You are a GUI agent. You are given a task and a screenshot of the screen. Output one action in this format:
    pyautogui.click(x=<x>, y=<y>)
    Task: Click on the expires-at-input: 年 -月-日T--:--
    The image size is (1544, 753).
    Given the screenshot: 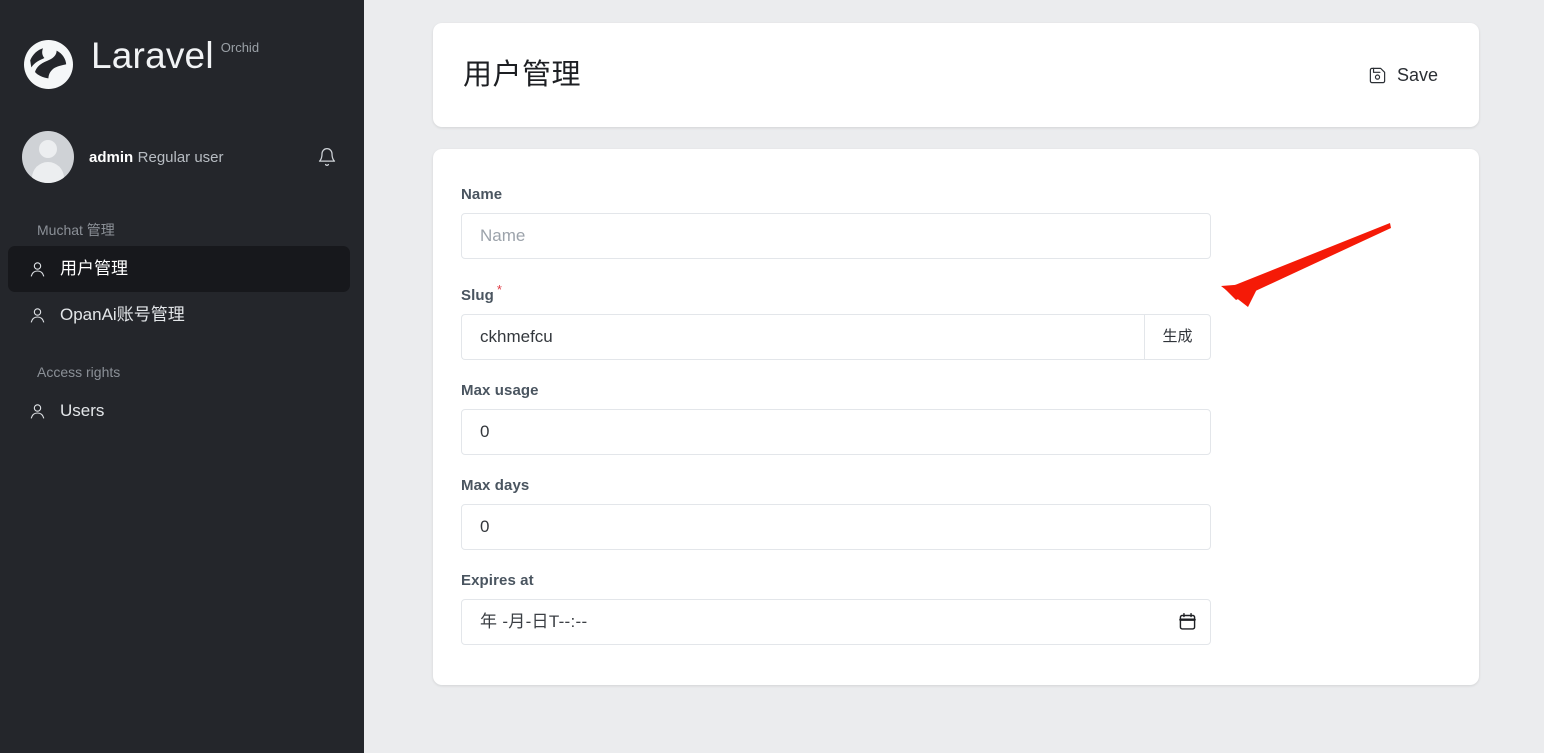 What is the action you would take?
    pyautogui.click(x=836, y=622)
    